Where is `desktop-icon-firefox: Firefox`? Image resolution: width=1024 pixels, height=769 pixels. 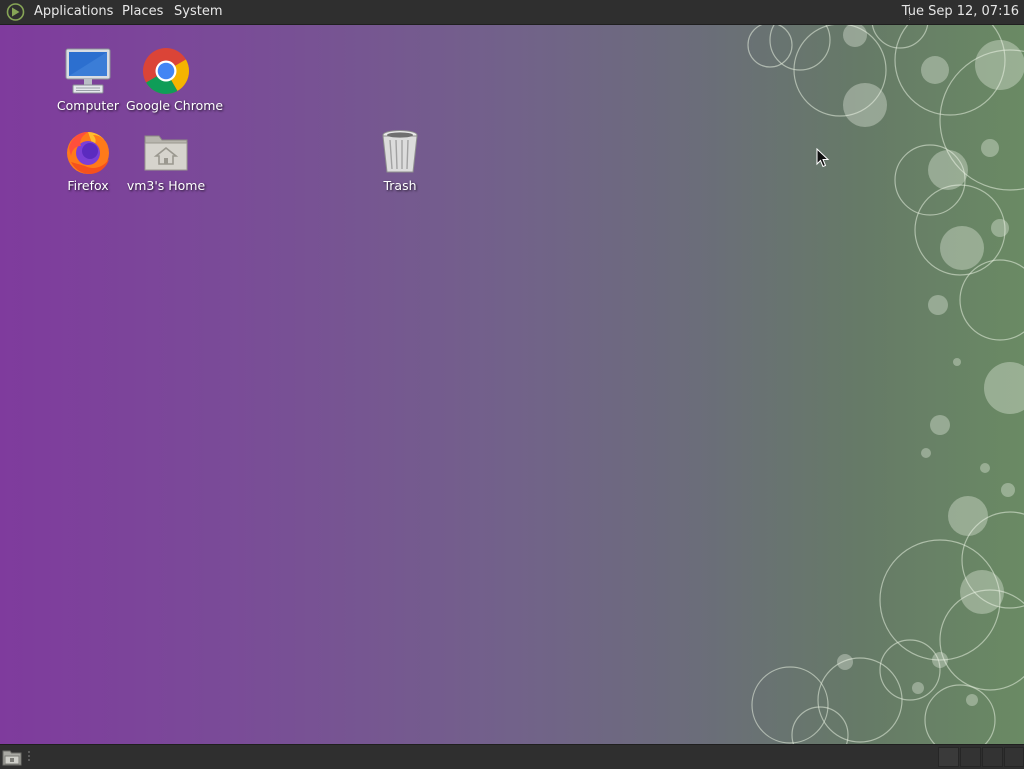 desktop-icon-firefox: Firefox is located at coordinates (88, 159).